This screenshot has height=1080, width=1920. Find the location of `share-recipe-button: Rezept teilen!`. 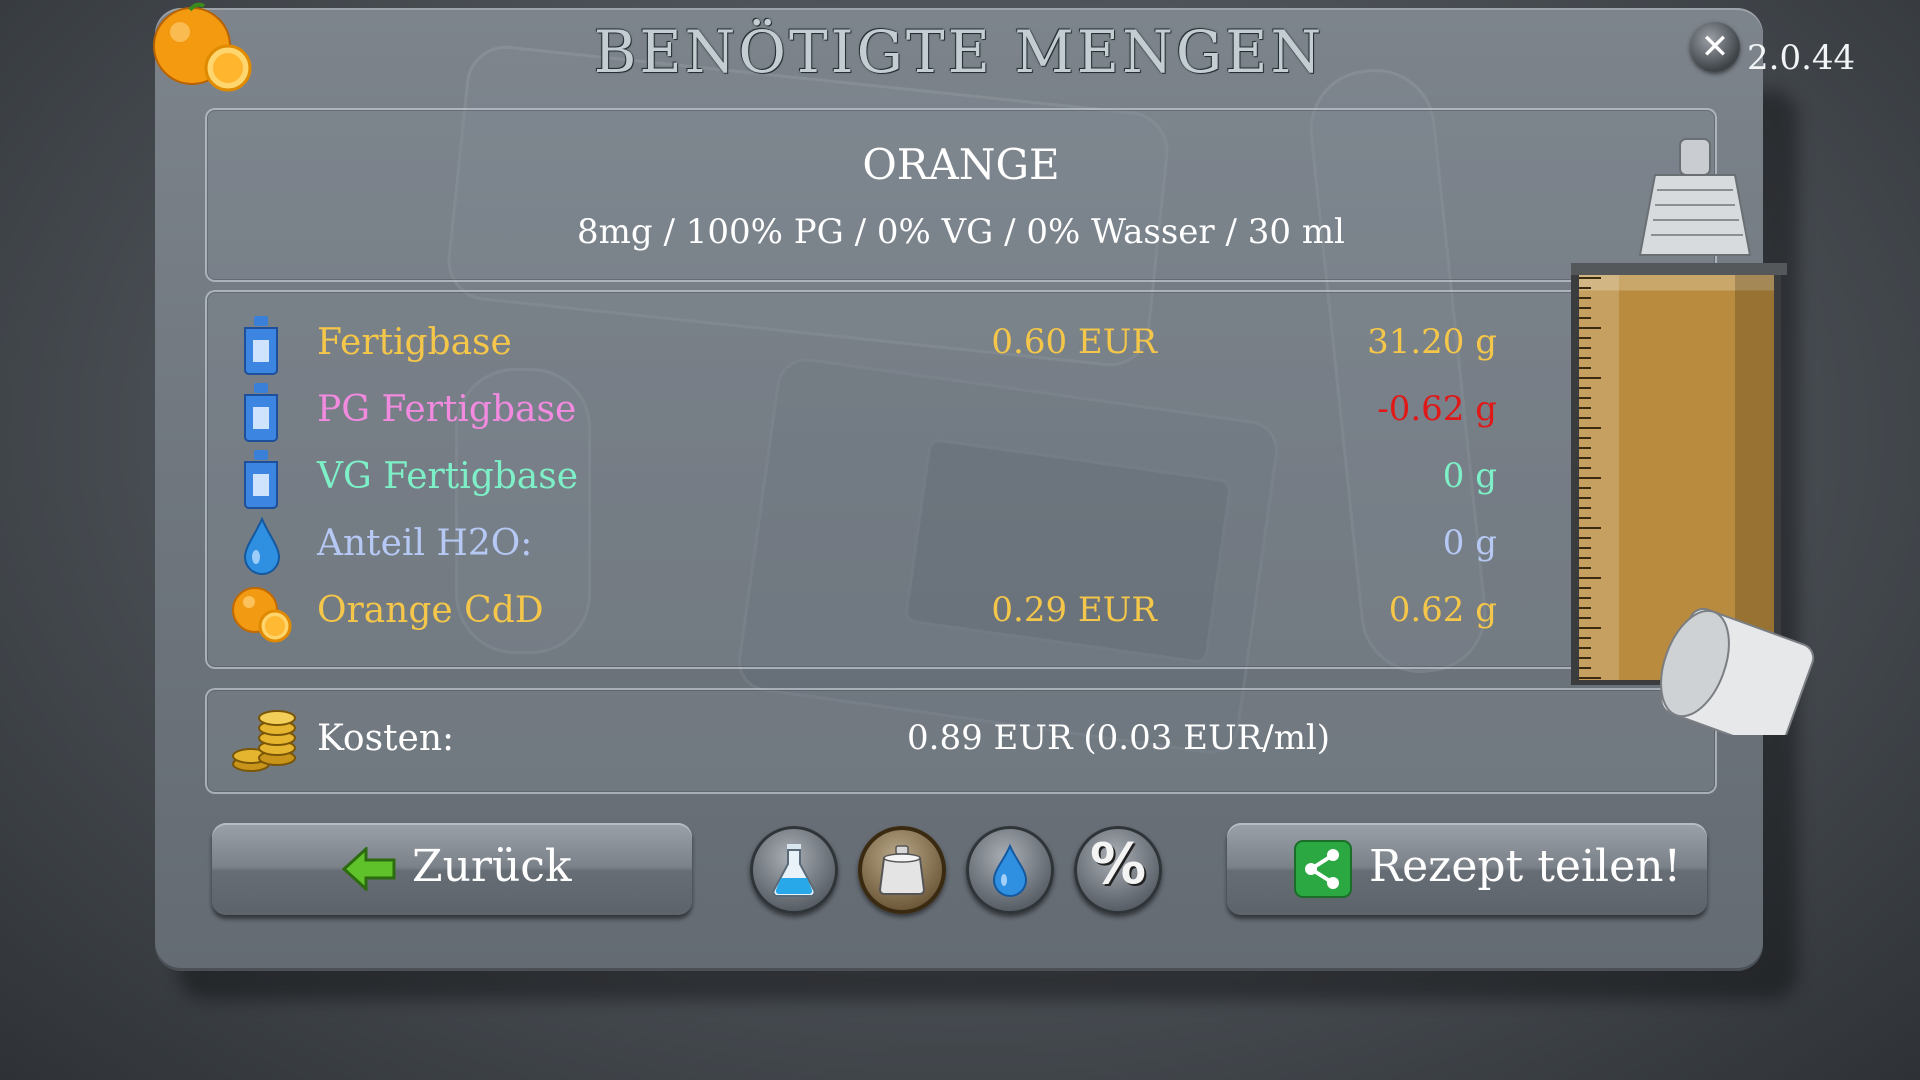

share-recipe-button: Rezept teilen! is located at coordinates (1467, 869).